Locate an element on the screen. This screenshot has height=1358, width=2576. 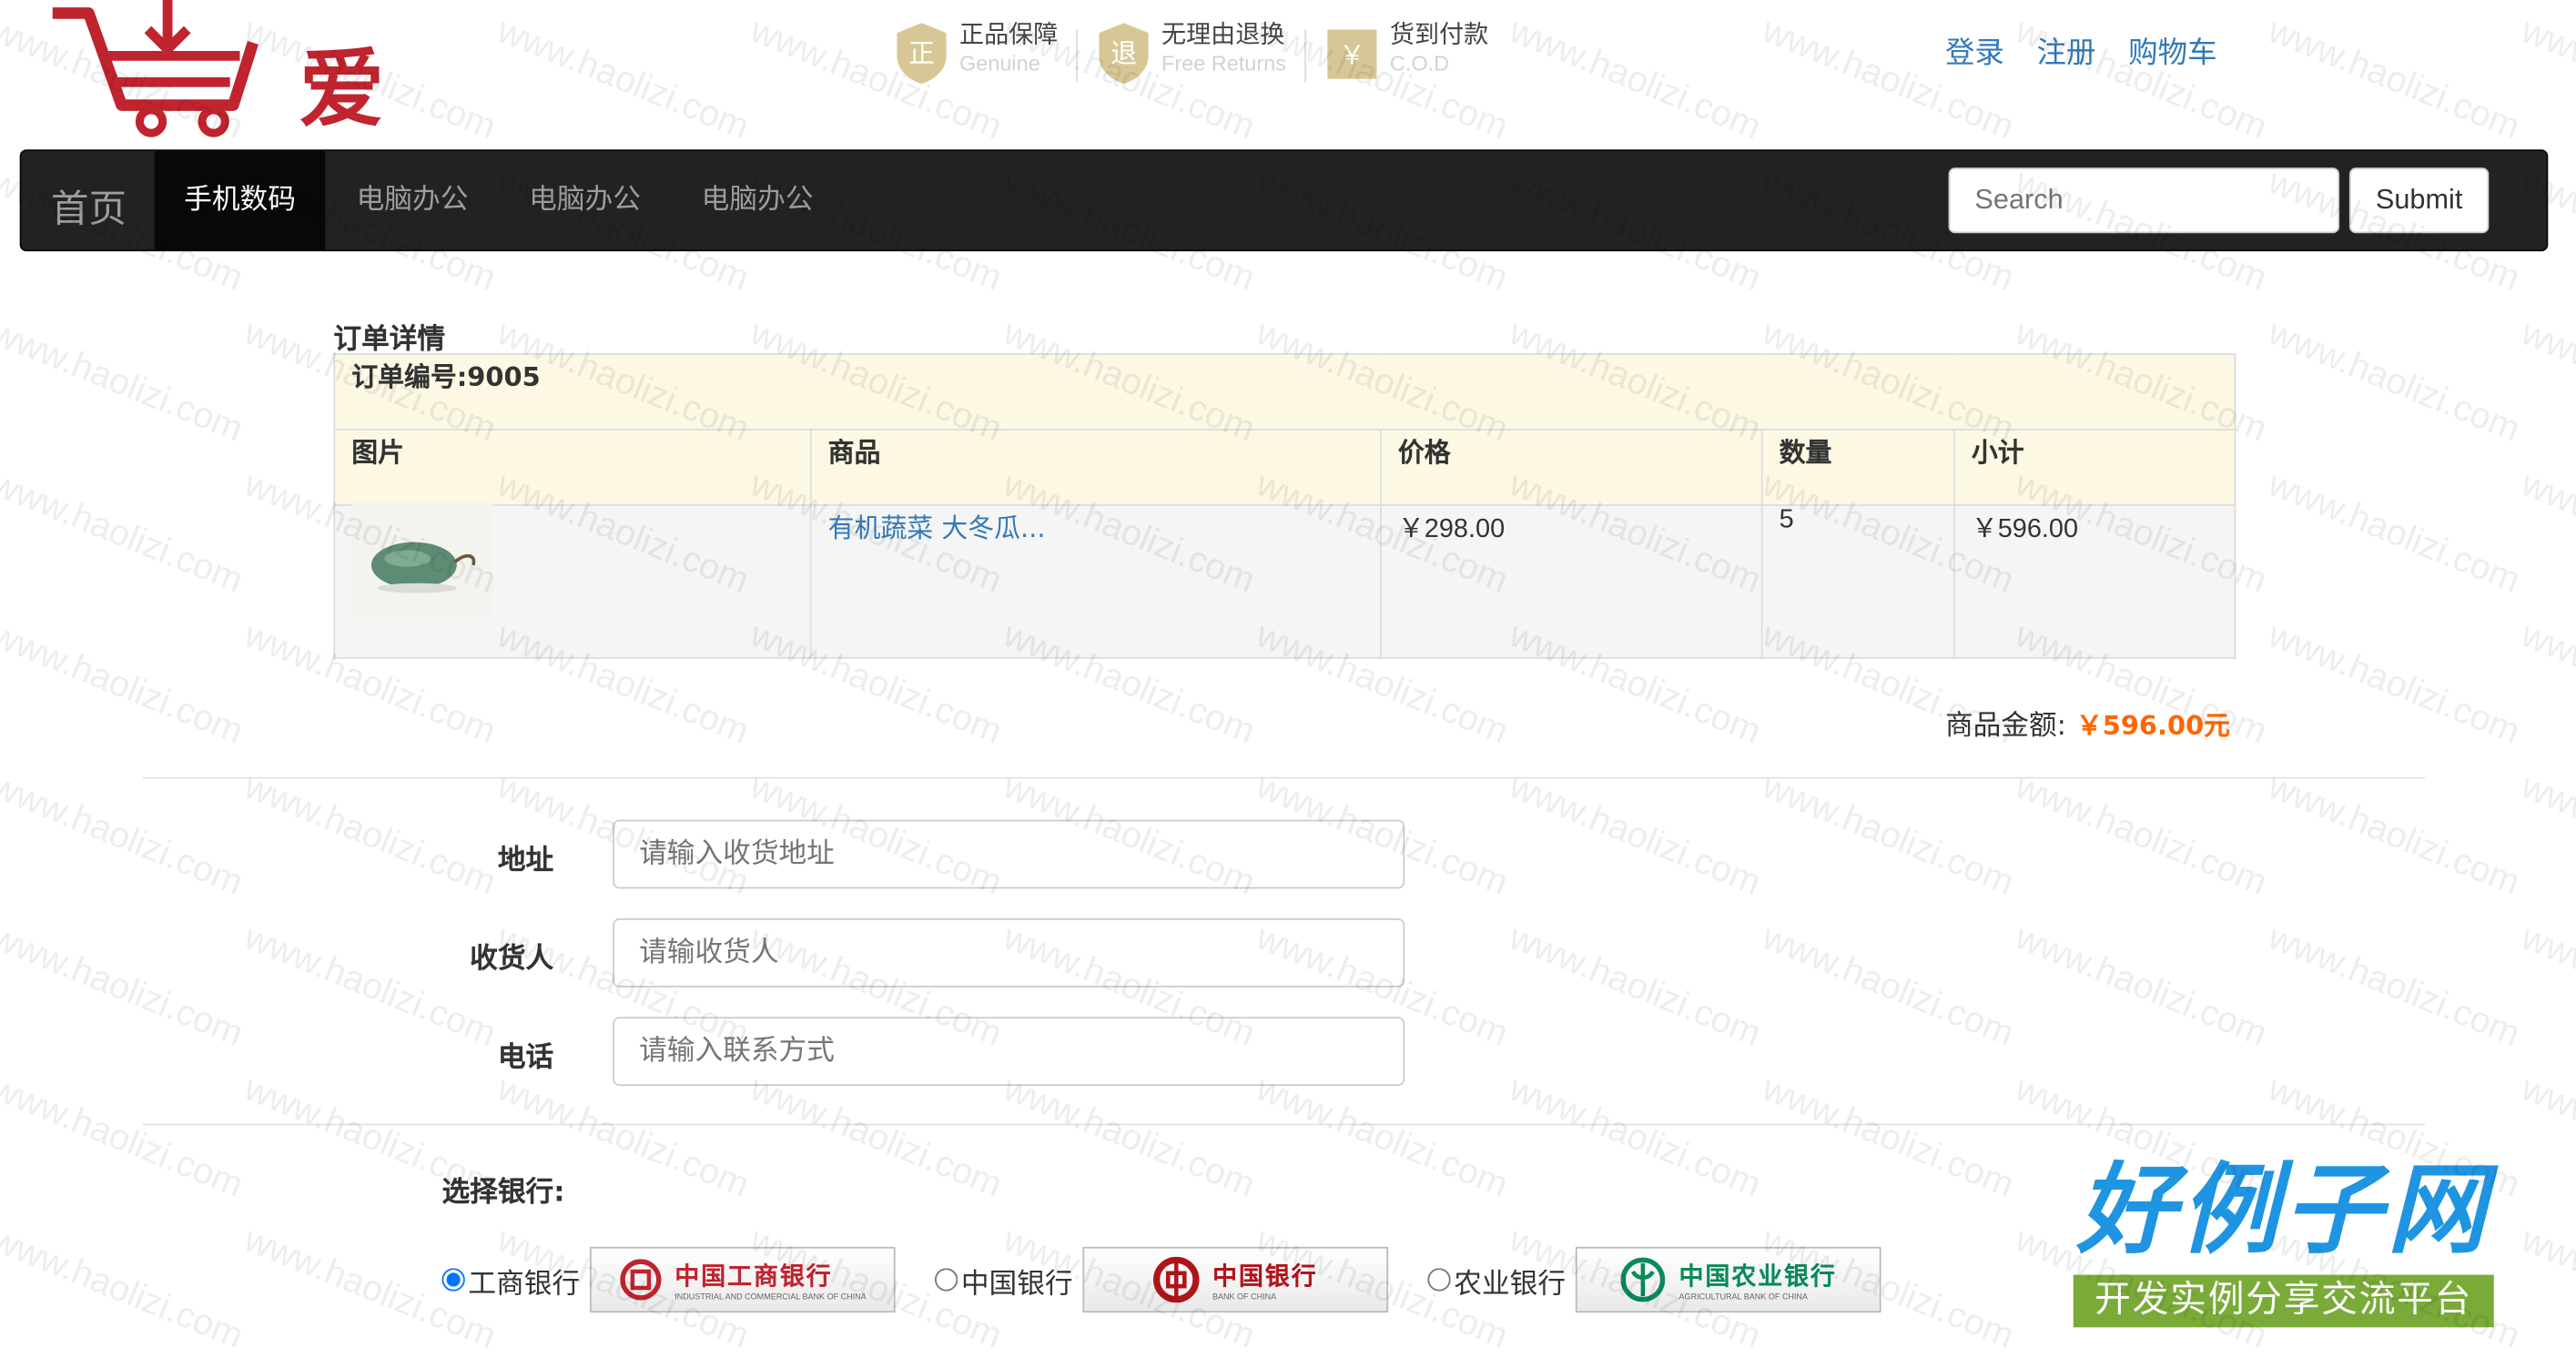
phone-input is located at coordinates (1009, 1052).